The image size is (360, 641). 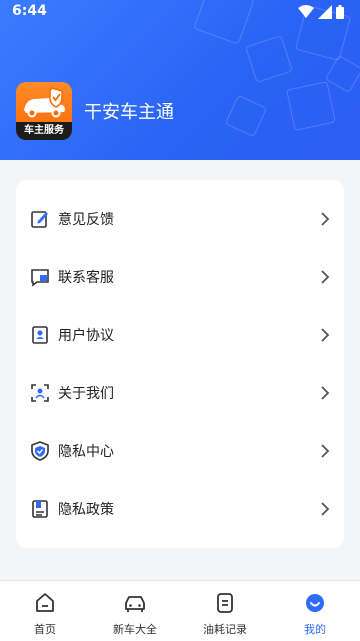 What do you see at coordinates (315, 603) in the screenshot?
I see `profile-icon` at bounding box center [315, 603].